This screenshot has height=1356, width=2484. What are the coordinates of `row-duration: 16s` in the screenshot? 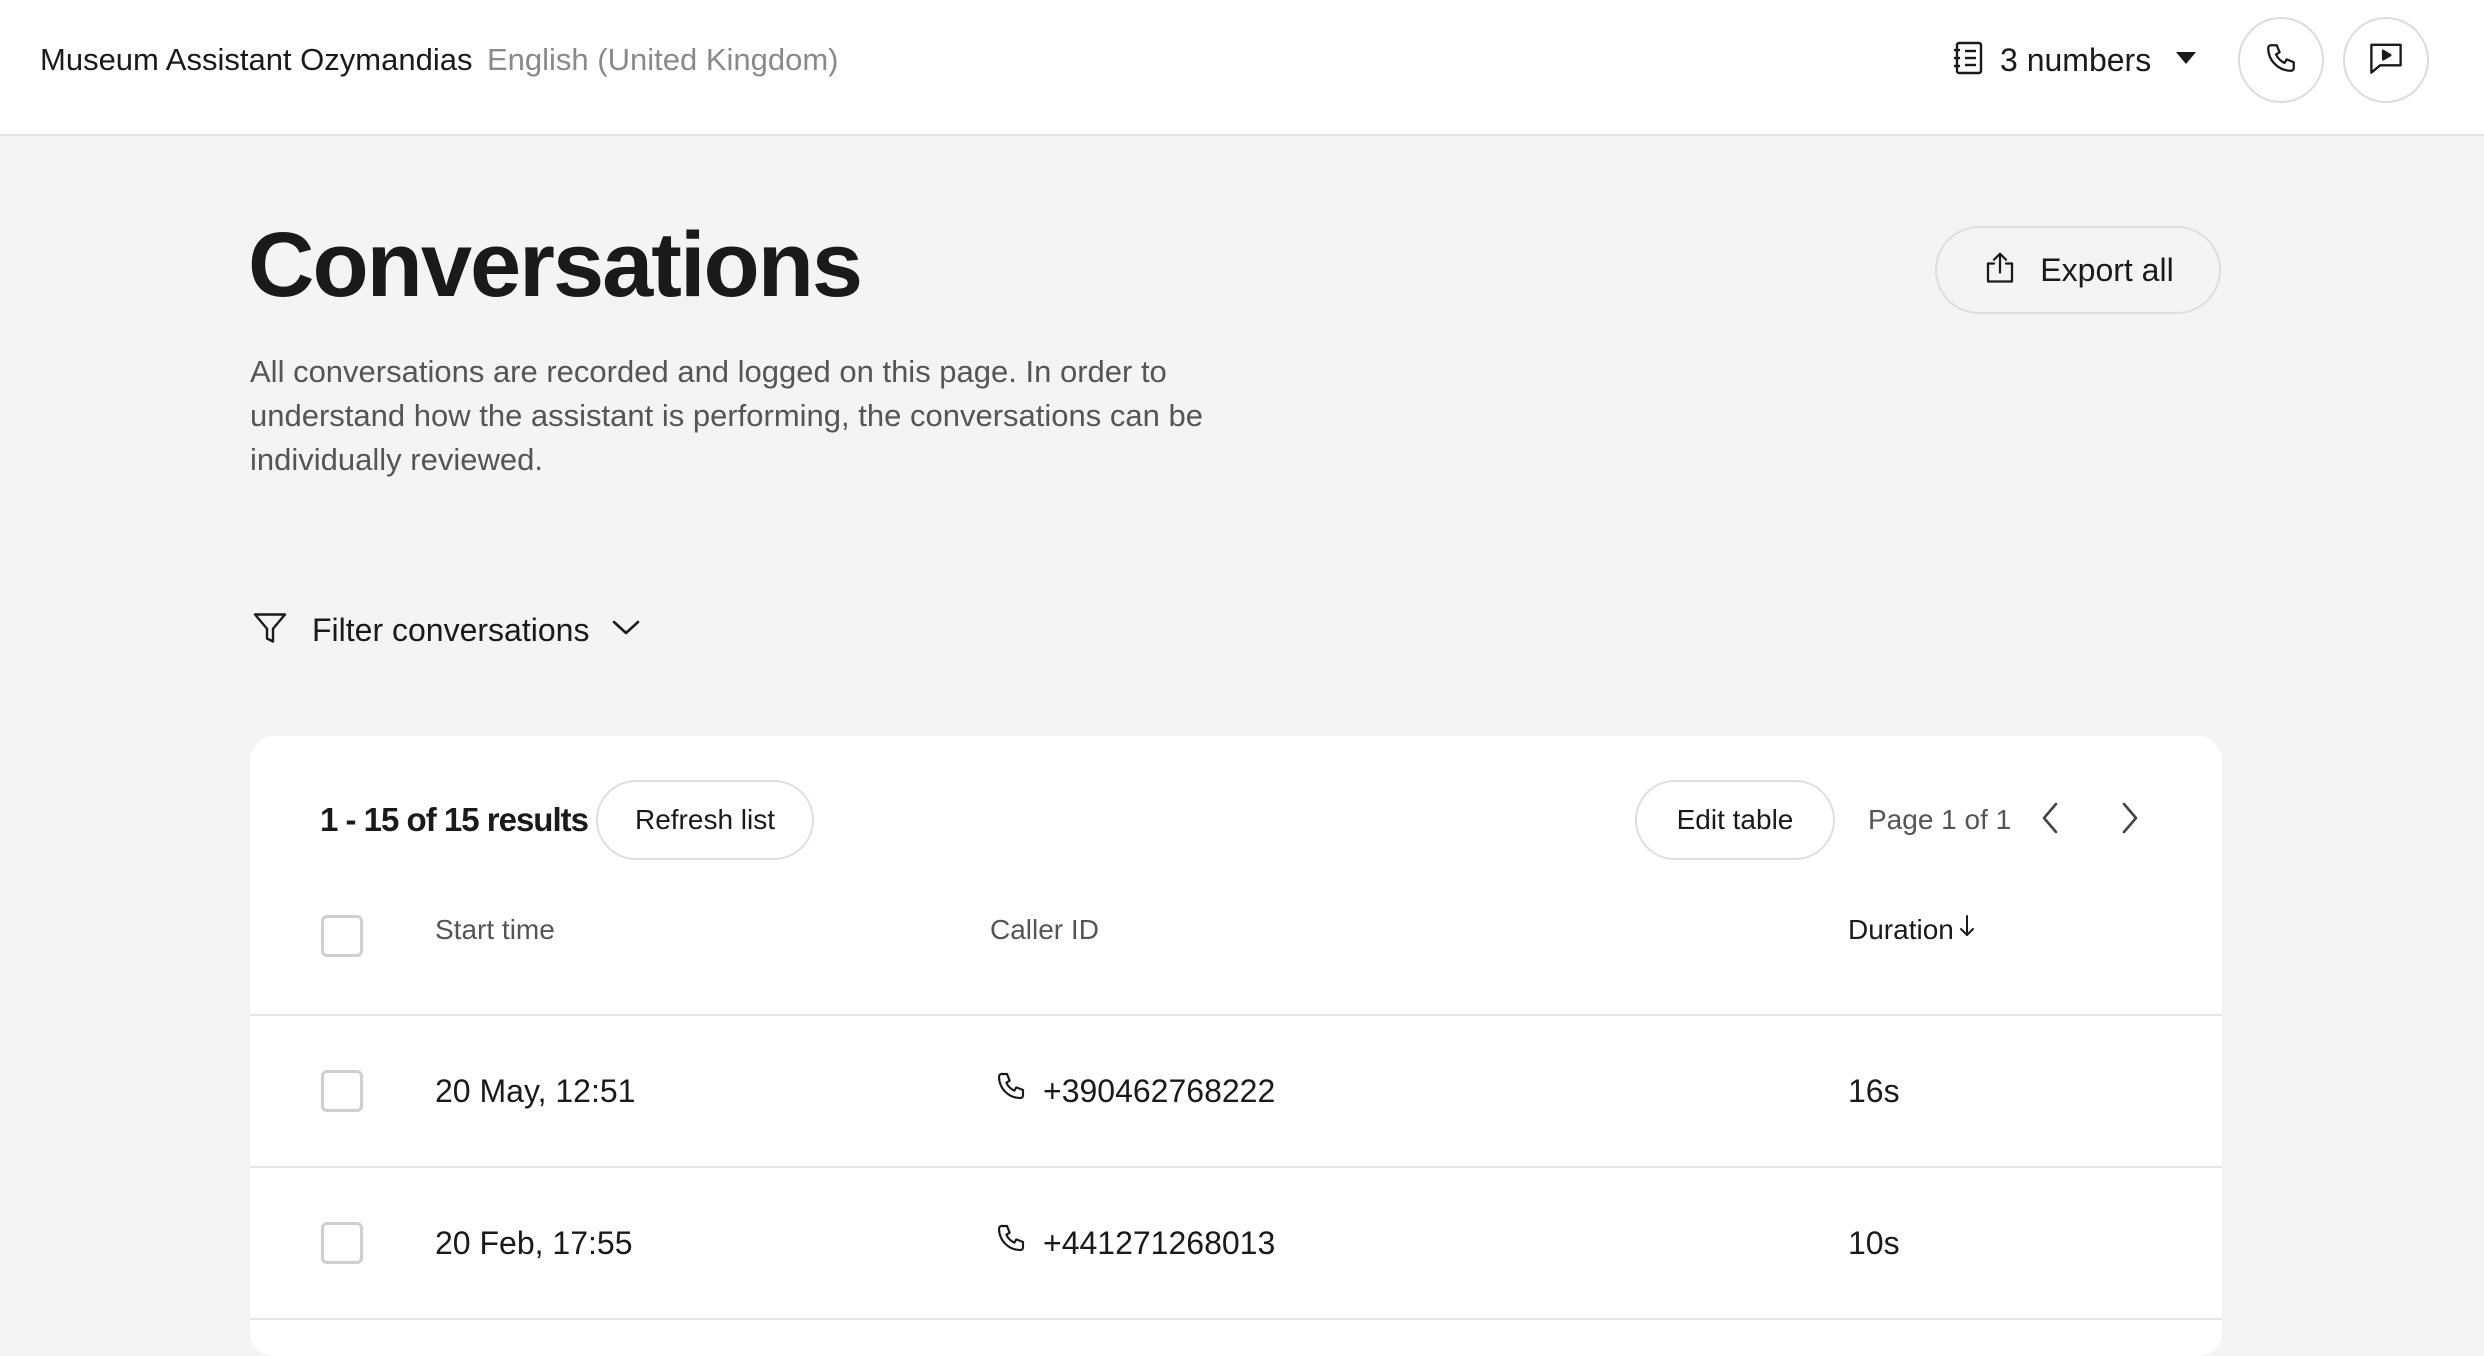 It's located at (1874, 1091).